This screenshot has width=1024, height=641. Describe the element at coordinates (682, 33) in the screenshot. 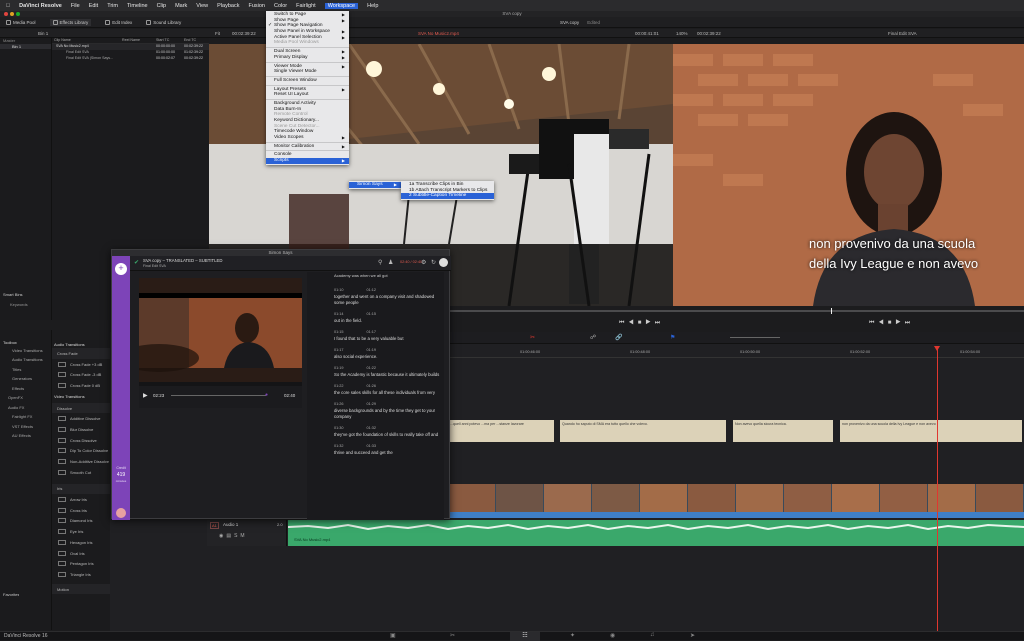

I see `zoom-percent: 140%` at that location.